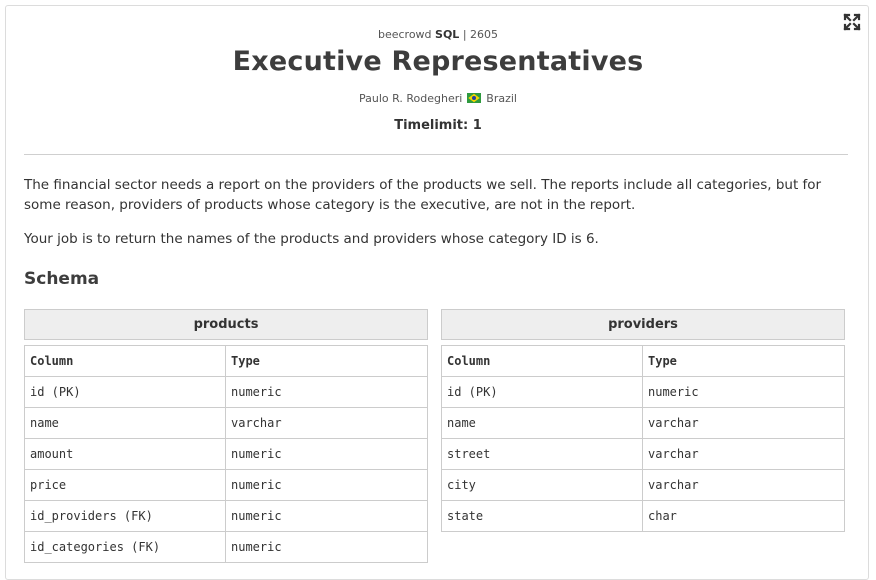 Image resolution: width=876 pixels, height=580 pixels. I want to click on table-row: state char, so click(643, 516).